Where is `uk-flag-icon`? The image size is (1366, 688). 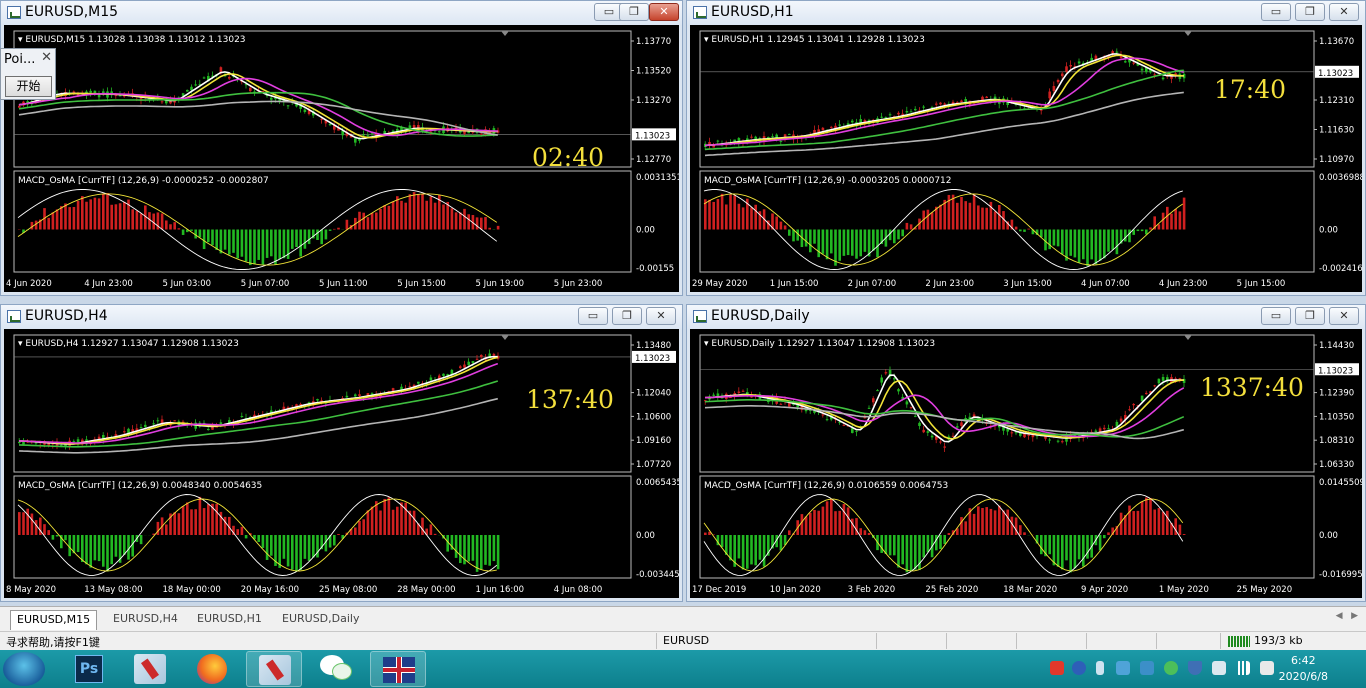
uk-flag-icon is located at coordinates (399, 670).